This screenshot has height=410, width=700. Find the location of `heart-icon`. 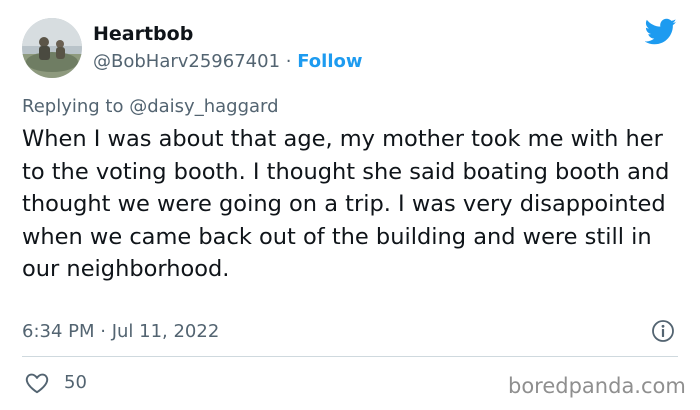

heart-icon is located at coordinates (37, 383).